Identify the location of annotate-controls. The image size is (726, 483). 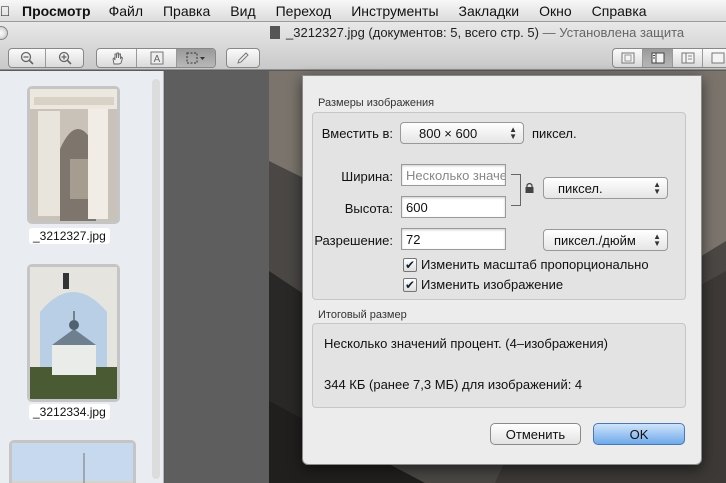
(243, 58).